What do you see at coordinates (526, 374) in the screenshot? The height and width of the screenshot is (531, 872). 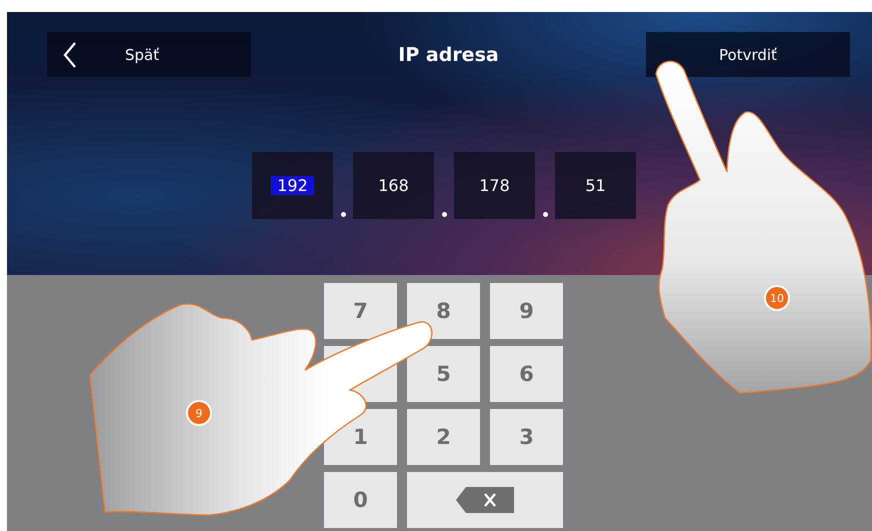 I see `digit-key: 6` at bounding box center [526, 374].